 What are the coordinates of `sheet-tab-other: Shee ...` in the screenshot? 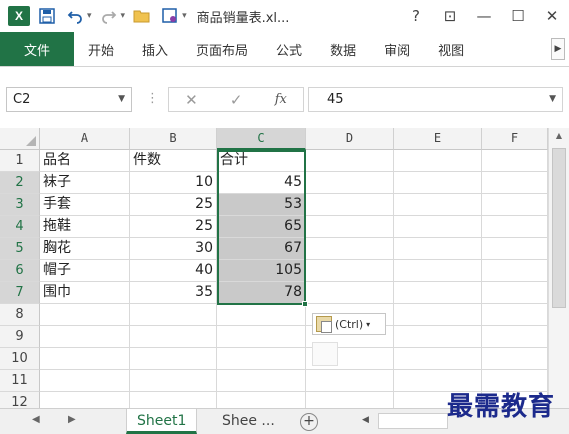 It's located at (248, 421).